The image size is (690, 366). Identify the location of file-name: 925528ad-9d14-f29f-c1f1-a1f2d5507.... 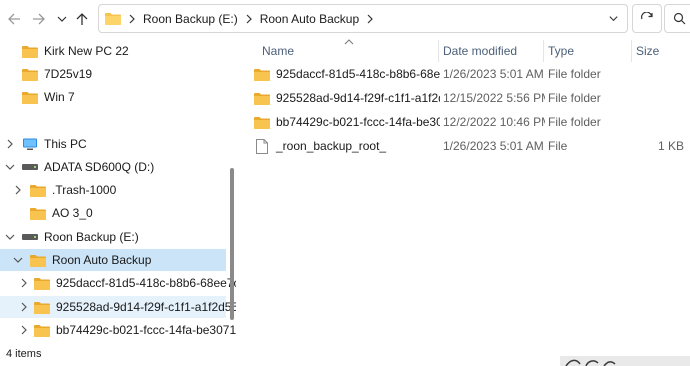
(358, 98).